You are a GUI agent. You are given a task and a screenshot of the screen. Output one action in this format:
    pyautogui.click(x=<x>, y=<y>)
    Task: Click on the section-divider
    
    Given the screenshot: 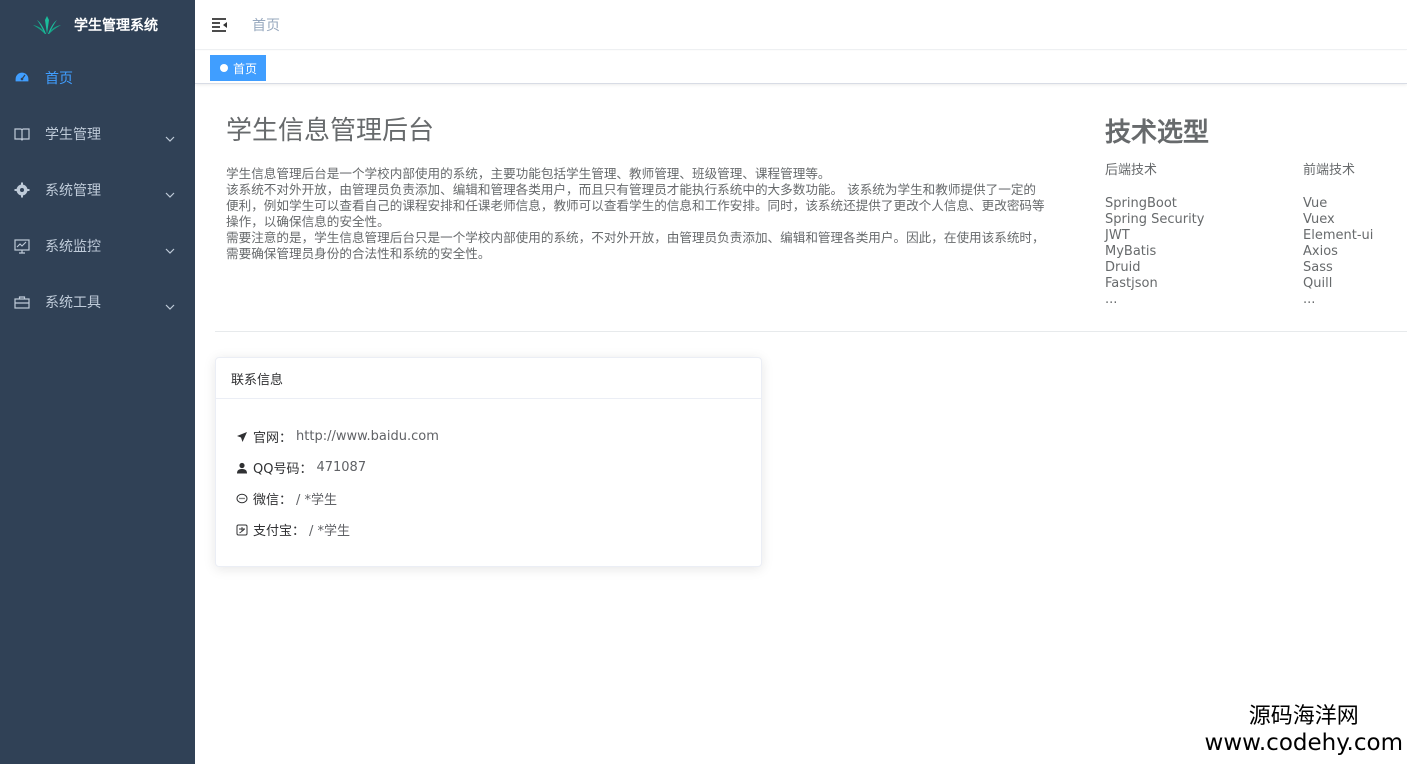 What is the action you would take?
    pyautogui.click(x=811, y=331)
    